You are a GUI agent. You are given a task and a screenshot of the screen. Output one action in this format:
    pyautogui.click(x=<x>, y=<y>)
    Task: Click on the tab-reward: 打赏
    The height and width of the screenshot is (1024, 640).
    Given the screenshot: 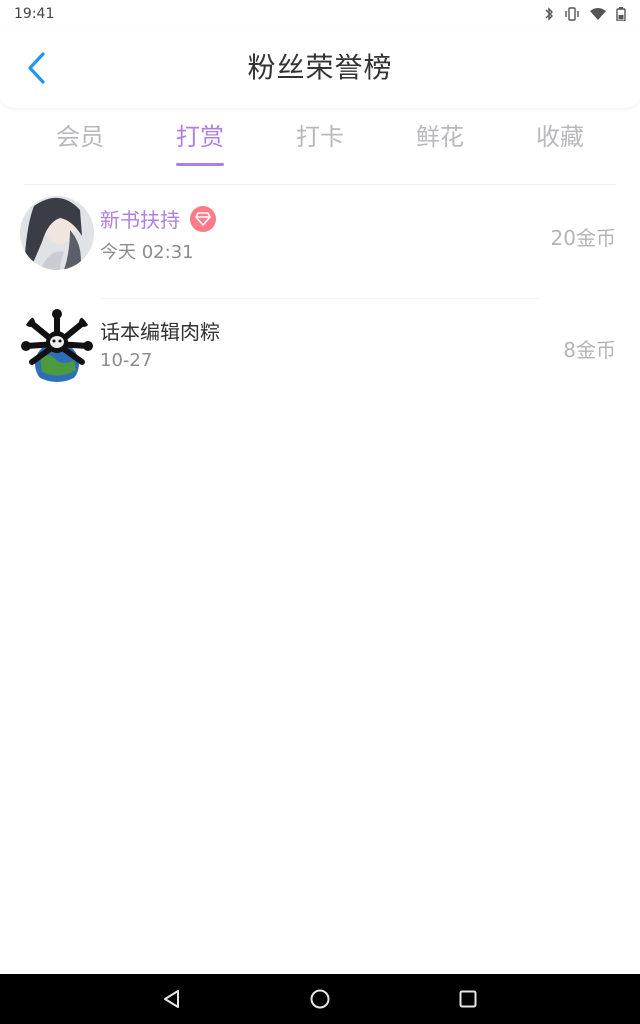 What is the action you would take?
    pyautogui.click(x=200, y=138)
    